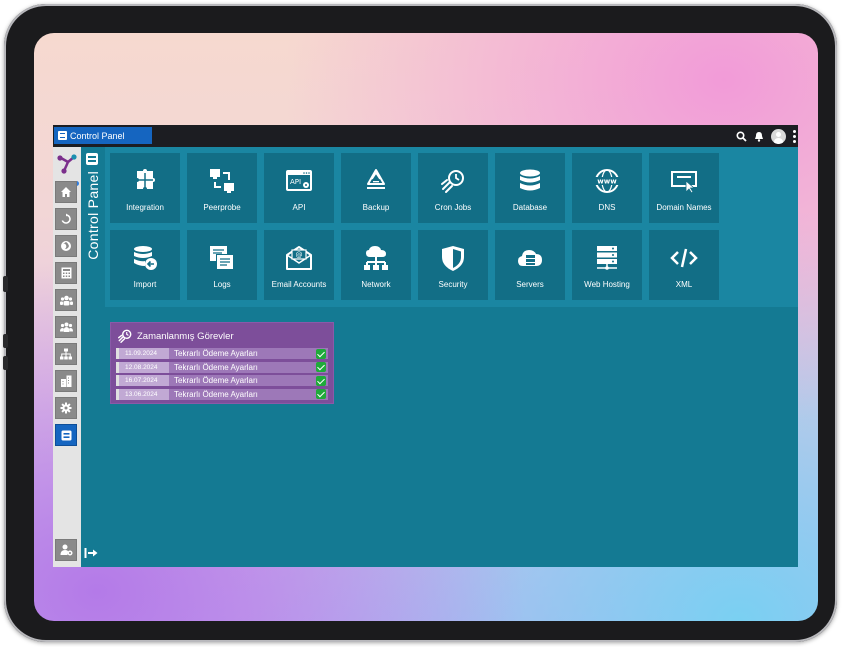 The image size is (843, 647). What do you see at coordinates (295, 182) in the screenshot?
I see `svg-text: API` at bounding box center [295, 182].